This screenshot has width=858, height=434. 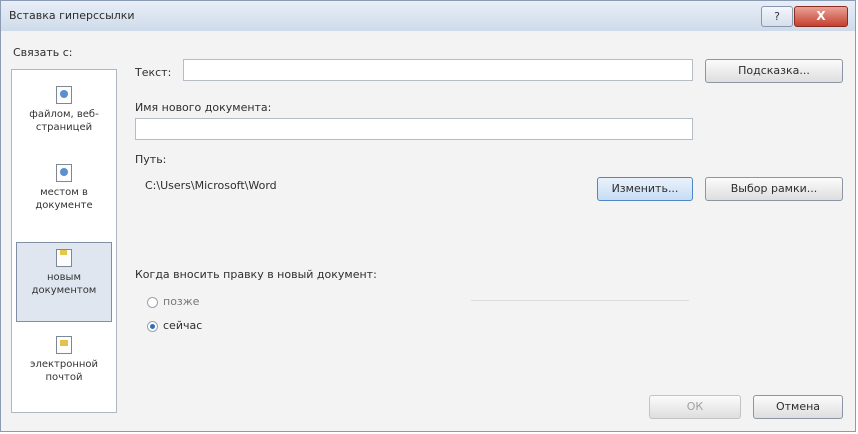 What do you see at coordinates (211, 185) in the screenshot?
I see `path-value: C:\Users\Microsoft\Word` at bounding box center [211, 185].